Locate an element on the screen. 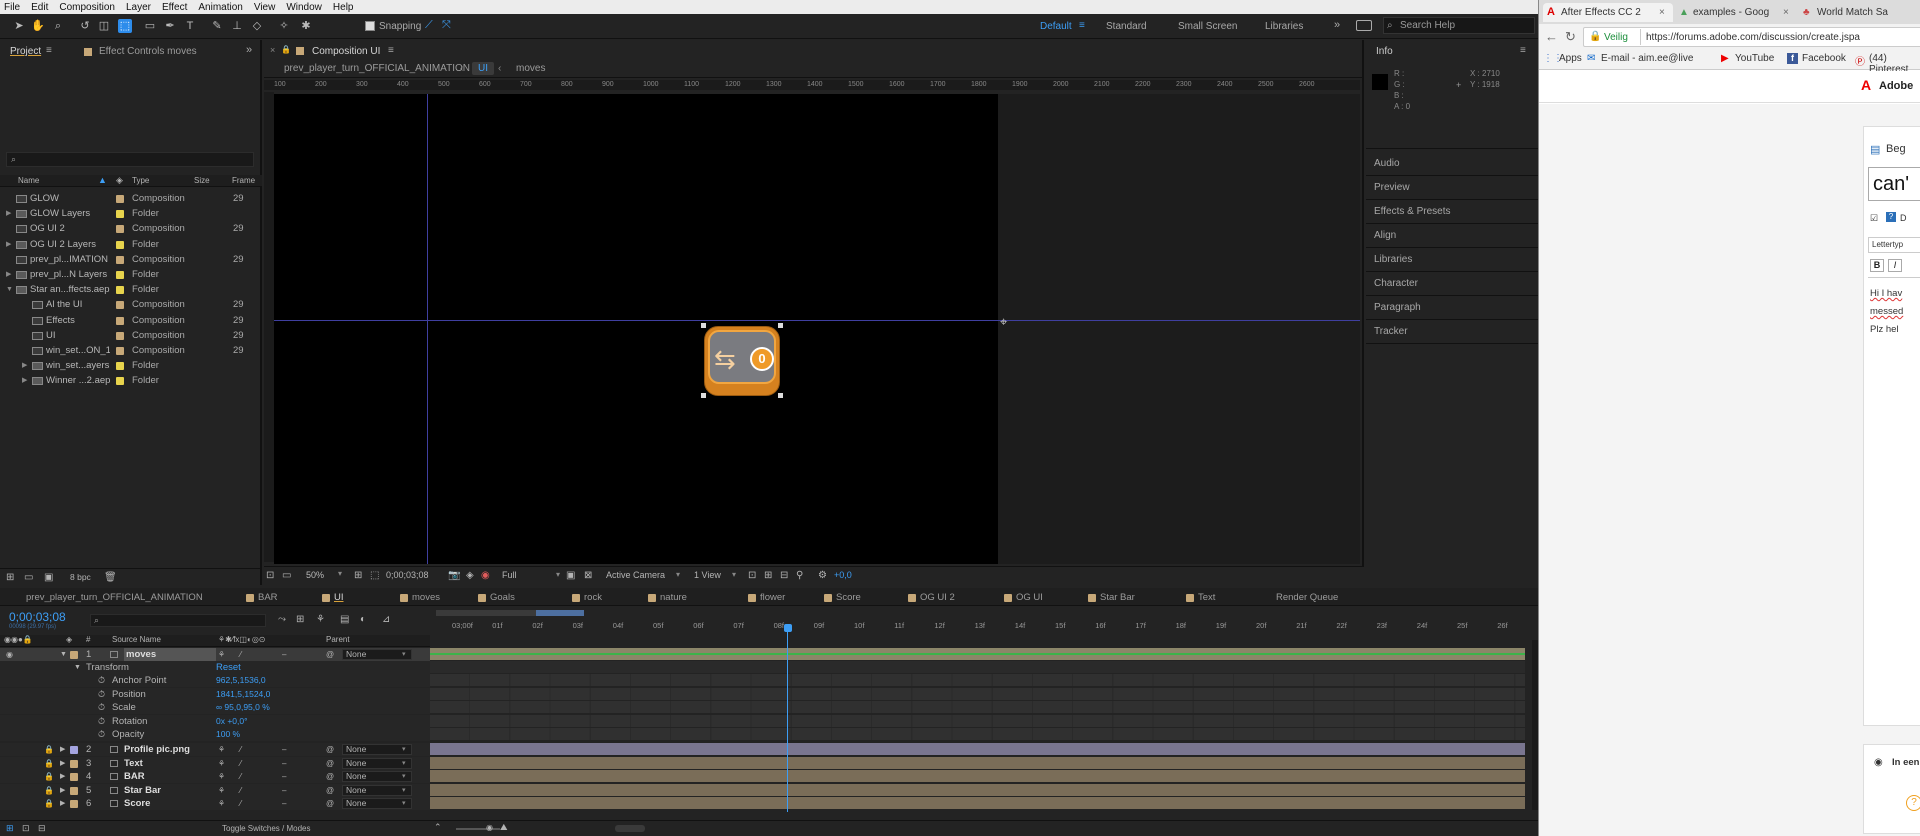 This screenshot has height=836, width=1920. bookmark-apps: Apps is located at coordinates (1570, 58).